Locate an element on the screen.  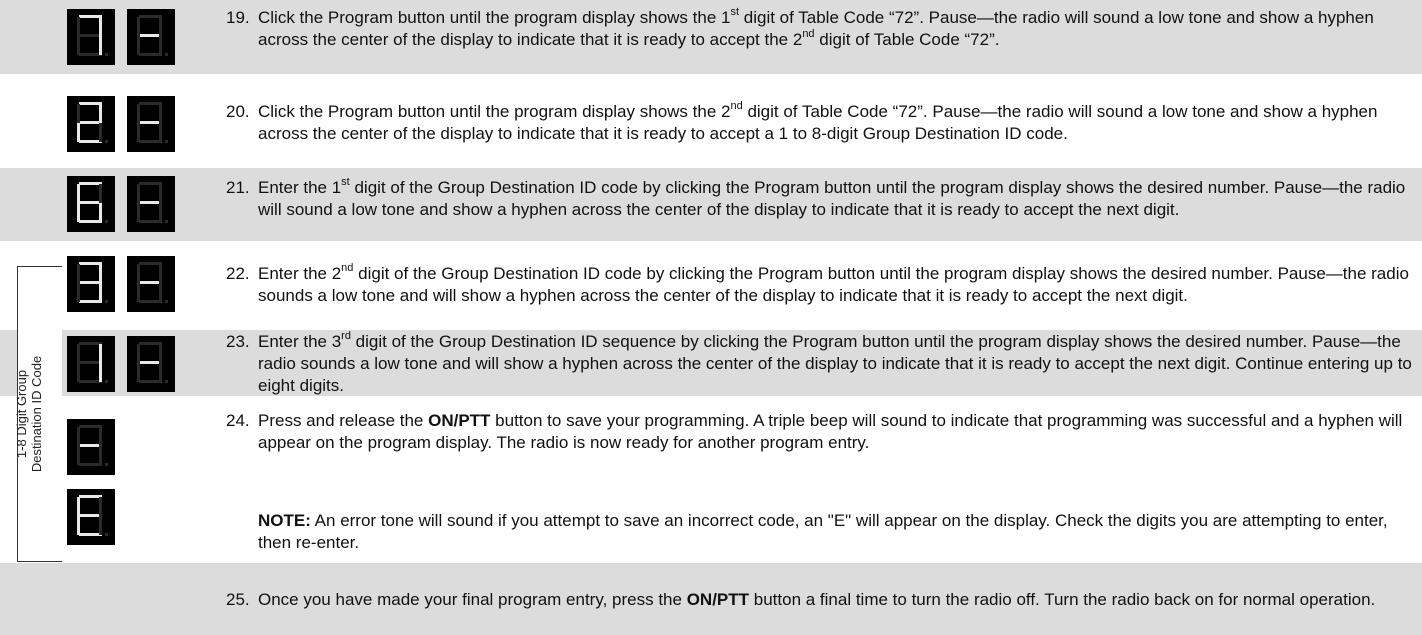
step-number: 23. is located at coordinates (238, 341).